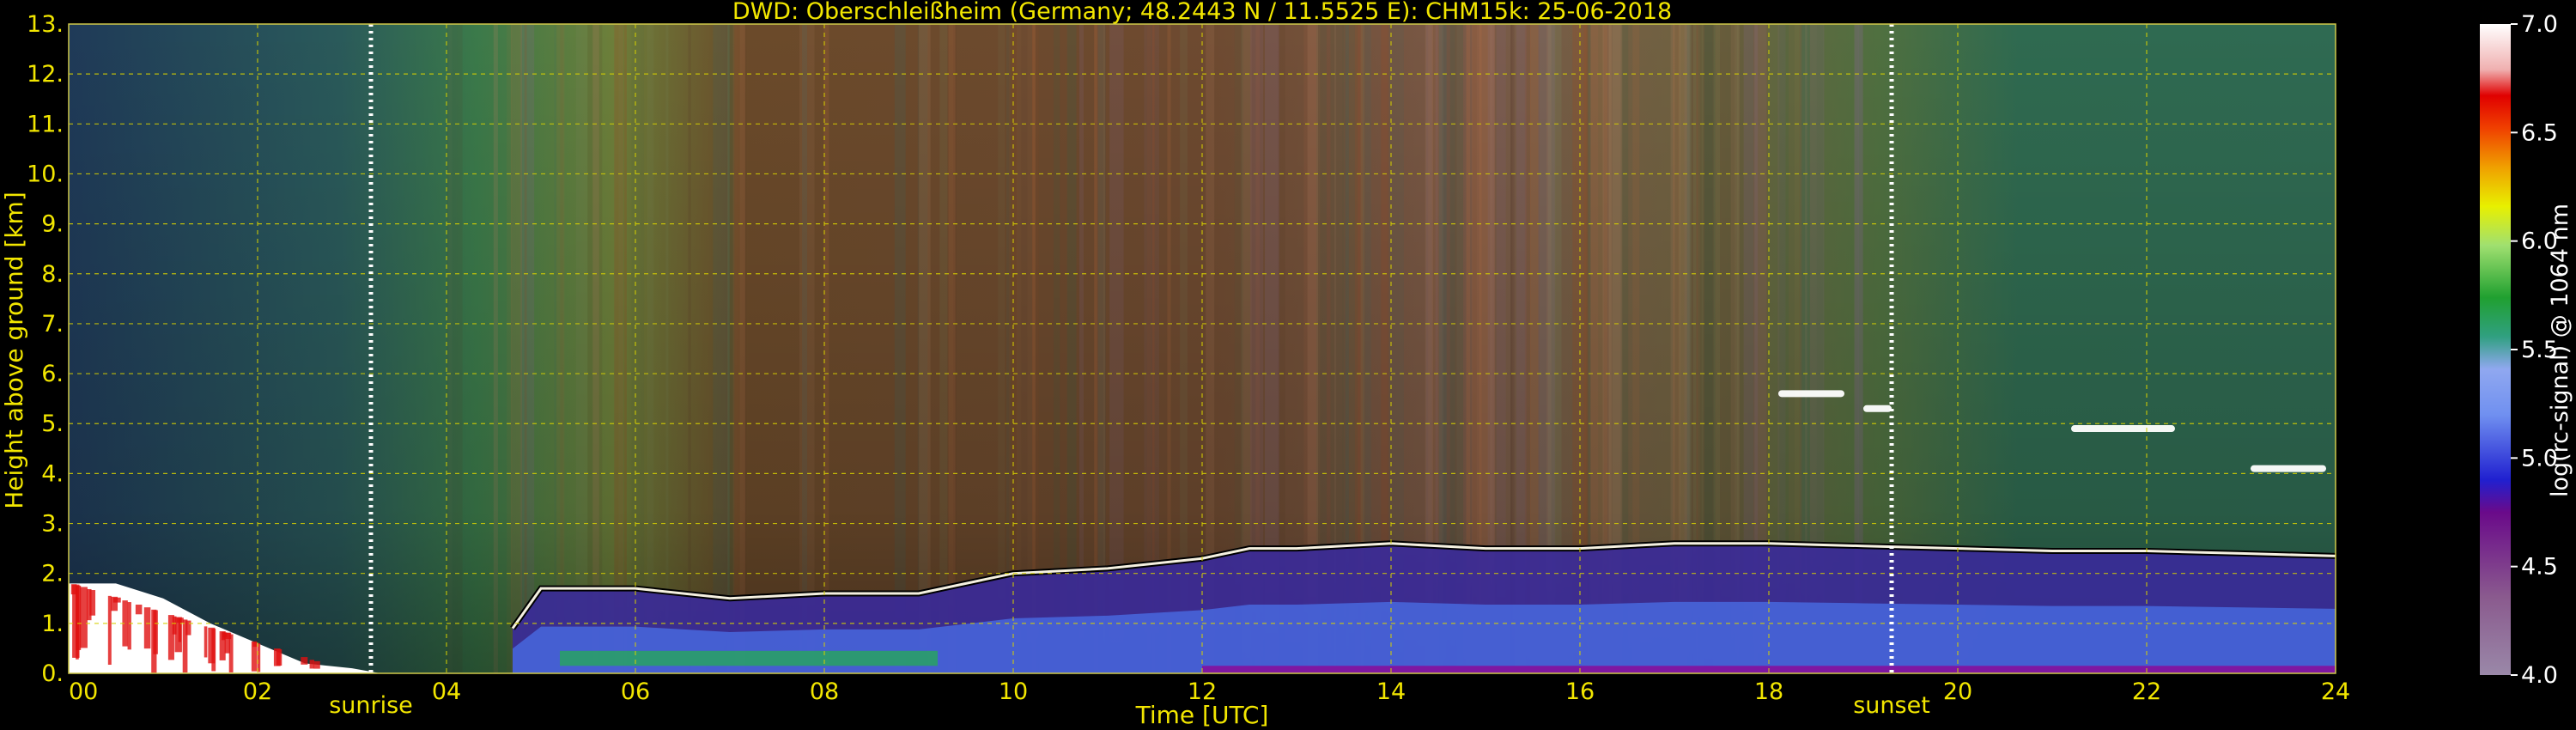 This screenshot has width=2576, height=730. What do you see at coordinates (258, 691) in the screenshot?
I see `x-tick-label: 02` at bounding box center [258, 691].